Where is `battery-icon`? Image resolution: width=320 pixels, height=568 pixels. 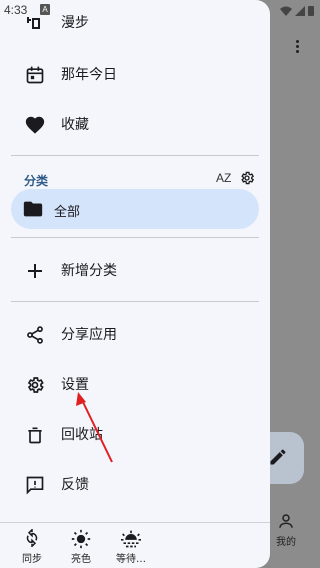 battery-icon is located at coordinates (311, 11).